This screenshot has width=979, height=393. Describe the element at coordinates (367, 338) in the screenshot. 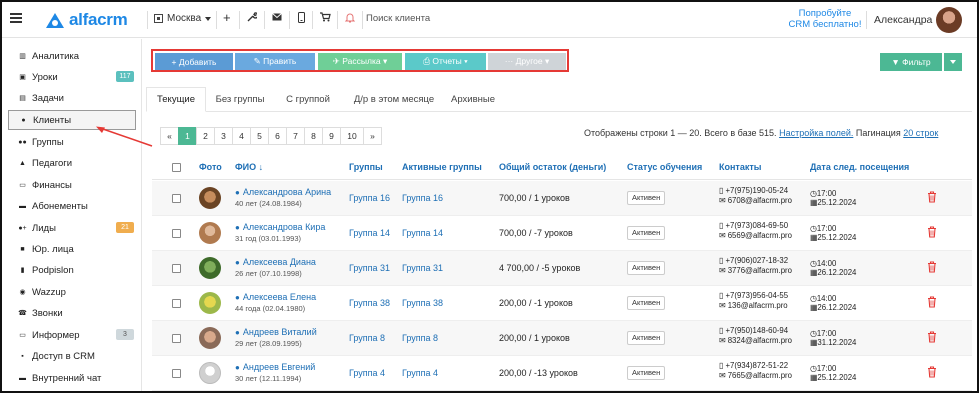

I see `group-link: Группа 8` at that location.